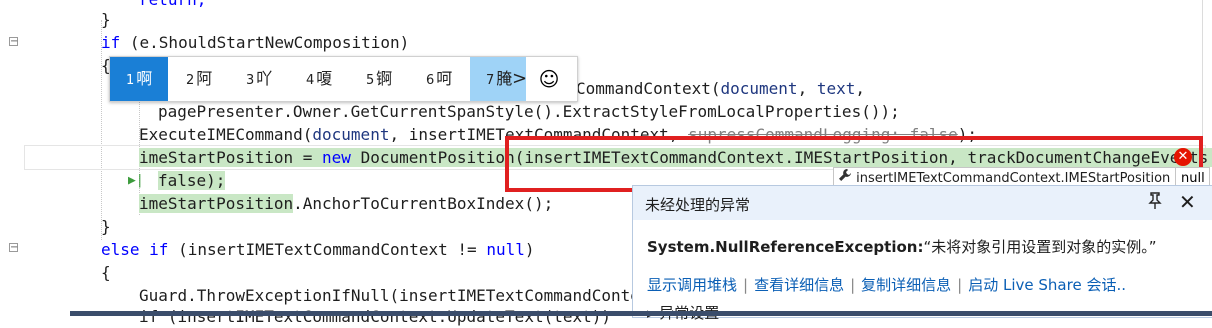 This screenshot has width=1212, height=328. What do you see at coordinates (692, 285) in the screenshot?
I see `show-call-stack-link: 显示调用堆栈` at bounding box center [692, 285].